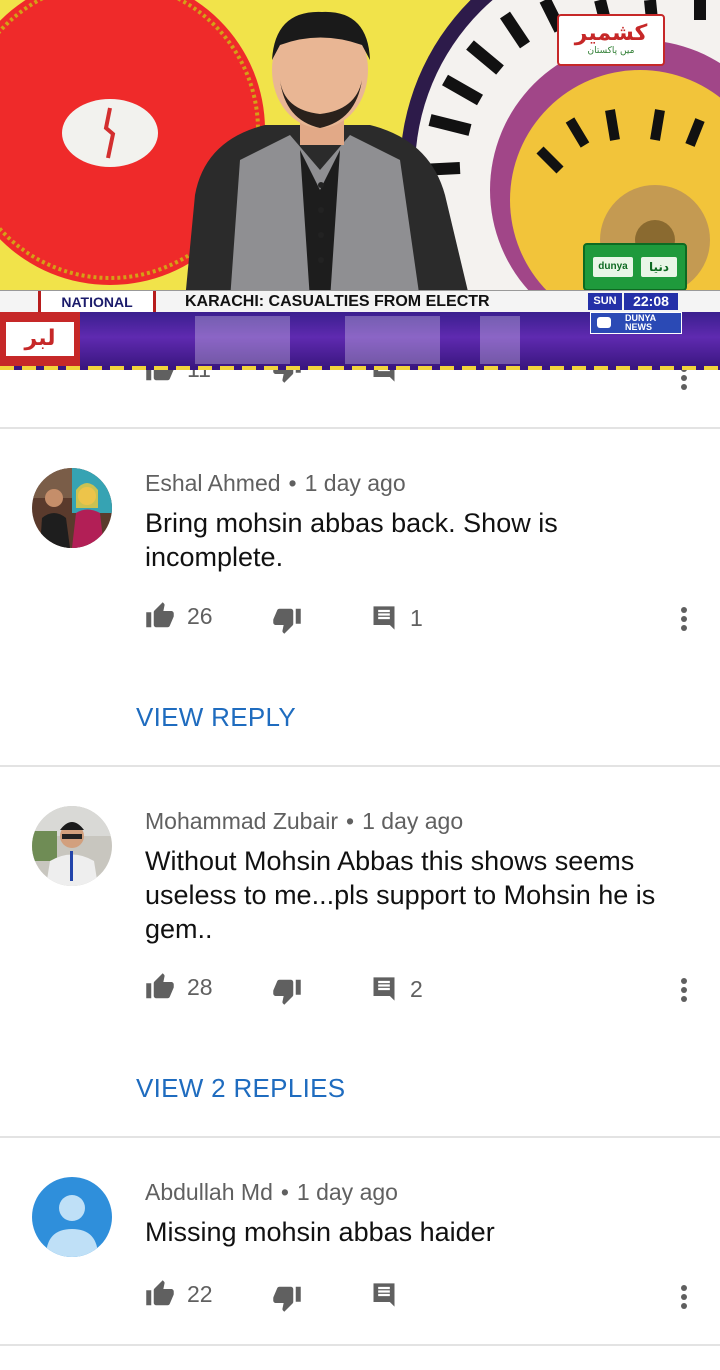 This screenshot has width=720, height=1370. Describe the element at coordinates (178, 377) in the screenshot. I see `like-button: 11` at that location.